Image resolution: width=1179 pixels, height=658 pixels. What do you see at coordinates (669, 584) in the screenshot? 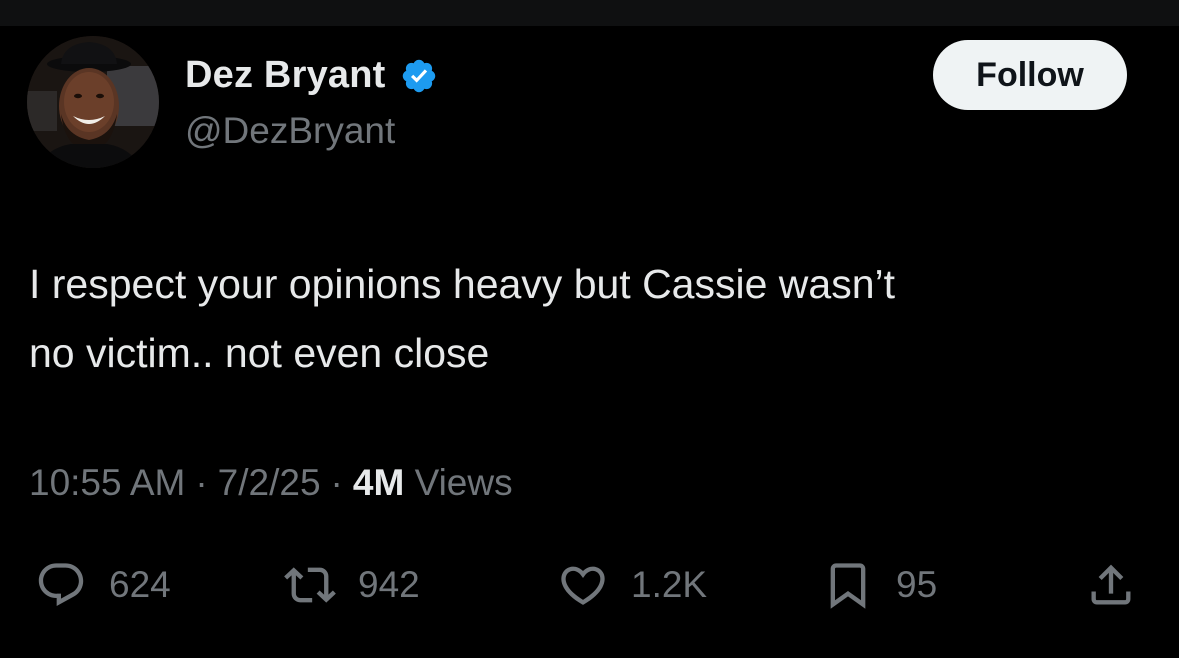
I see `like-count: 1.2K` at bounding box center [669, 584].